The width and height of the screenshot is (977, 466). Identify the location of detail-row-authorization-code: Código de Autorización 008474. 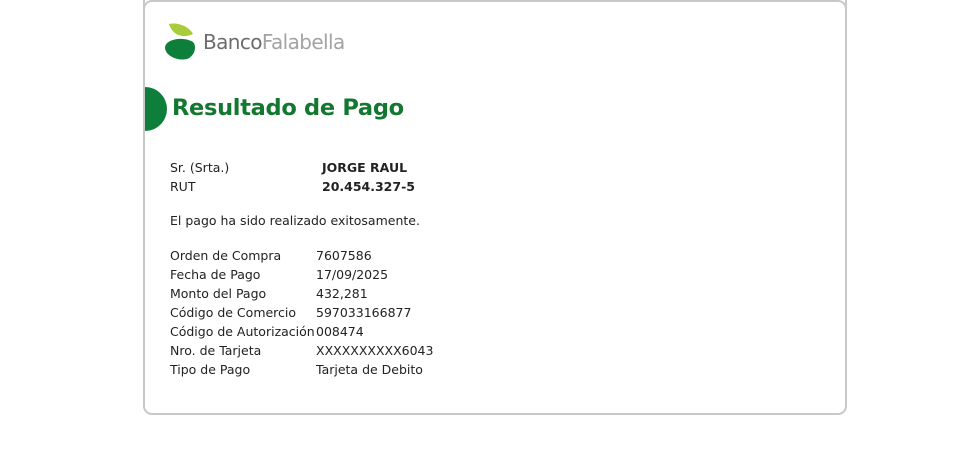
(301, 331).